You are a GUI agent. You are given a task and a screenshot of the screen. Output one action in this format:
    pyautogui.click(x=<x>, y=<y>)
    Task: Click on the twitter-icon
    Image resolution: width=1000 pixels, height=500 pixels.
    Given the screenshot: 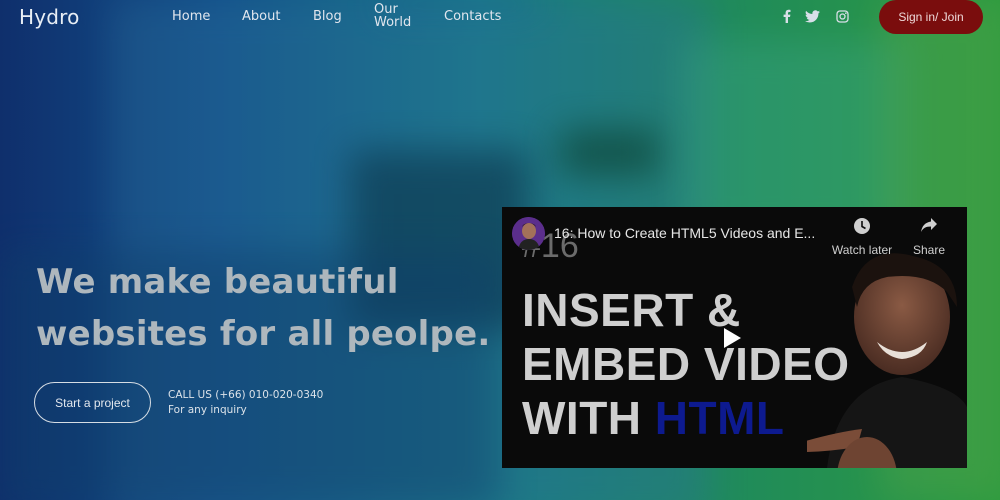 What is the action you would take?
    pyautogui.click(x=812, y=16)
    